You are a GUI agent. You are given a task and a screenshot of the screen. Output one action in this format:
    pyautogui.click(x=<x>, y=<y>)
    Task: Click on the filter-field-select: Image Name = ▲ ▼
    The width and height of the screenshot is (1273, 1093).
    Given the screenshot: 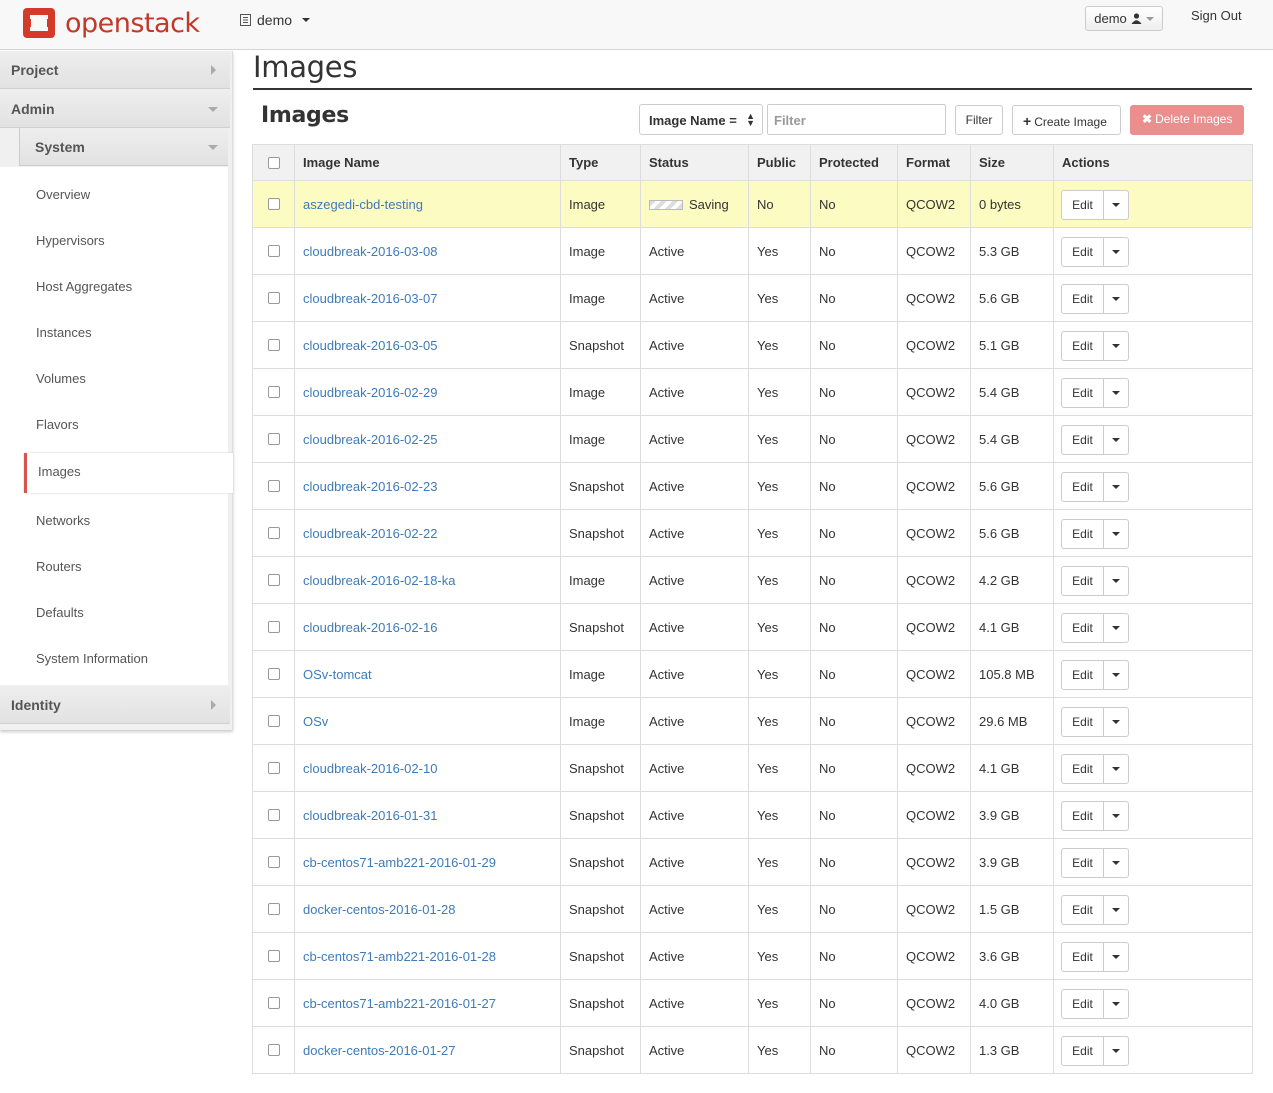 What is the action you would take?
    pyautogui.click(x=701, y=119)
    